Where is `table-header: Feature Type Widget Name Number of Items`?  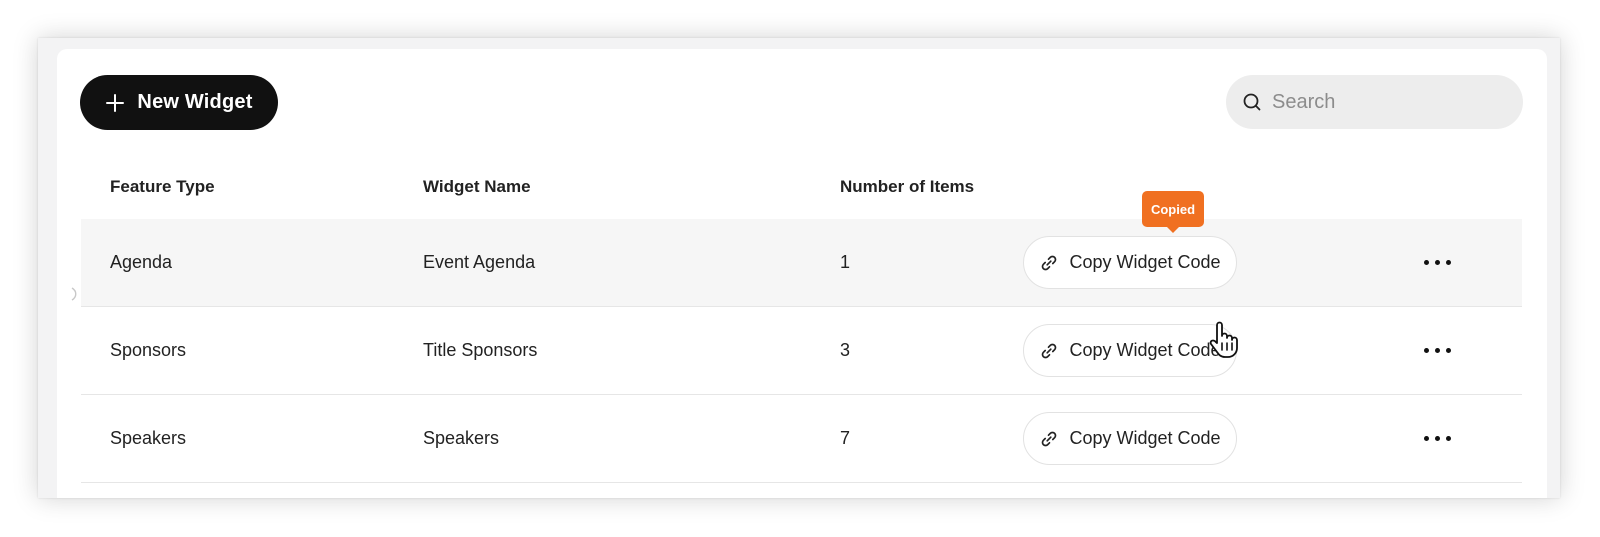
table-header: Feature Type Widget Name Number of Items is located at coordinates (801, 193).